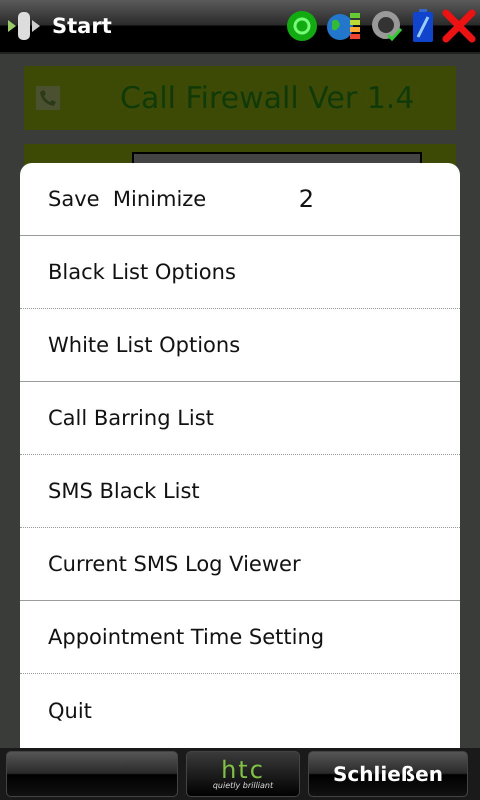  Describe the element at coordinates (243, 769) in the screenshot. I see `logo-text: htc` at that location.